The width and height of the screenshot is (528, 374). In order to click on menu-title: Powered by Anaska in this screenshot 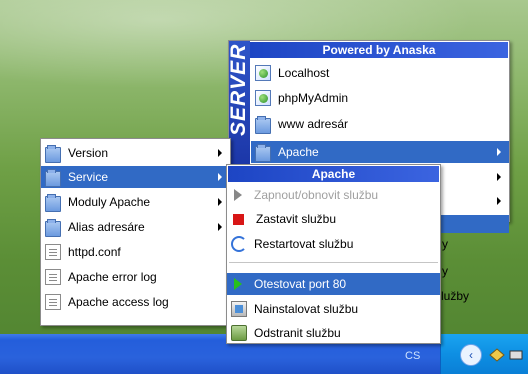, I will do `click(379, 50)`.